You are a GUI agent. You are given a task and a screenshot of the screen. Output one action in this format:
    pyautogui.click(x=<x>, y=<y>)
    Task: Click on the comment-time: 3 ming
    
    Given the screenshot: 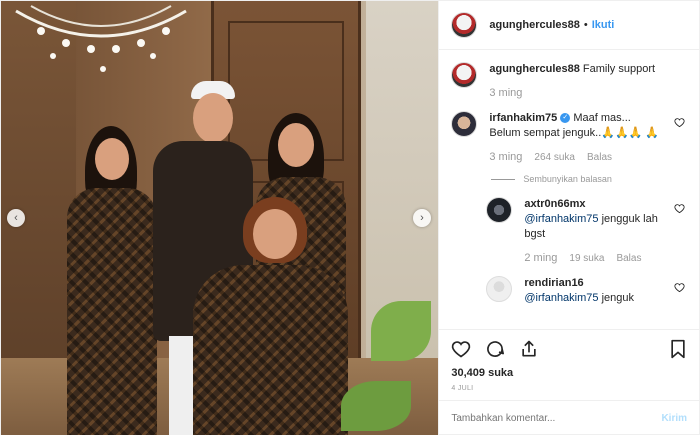 What is the action you would take?
    pyautogui.click(x=505, y=157)
    